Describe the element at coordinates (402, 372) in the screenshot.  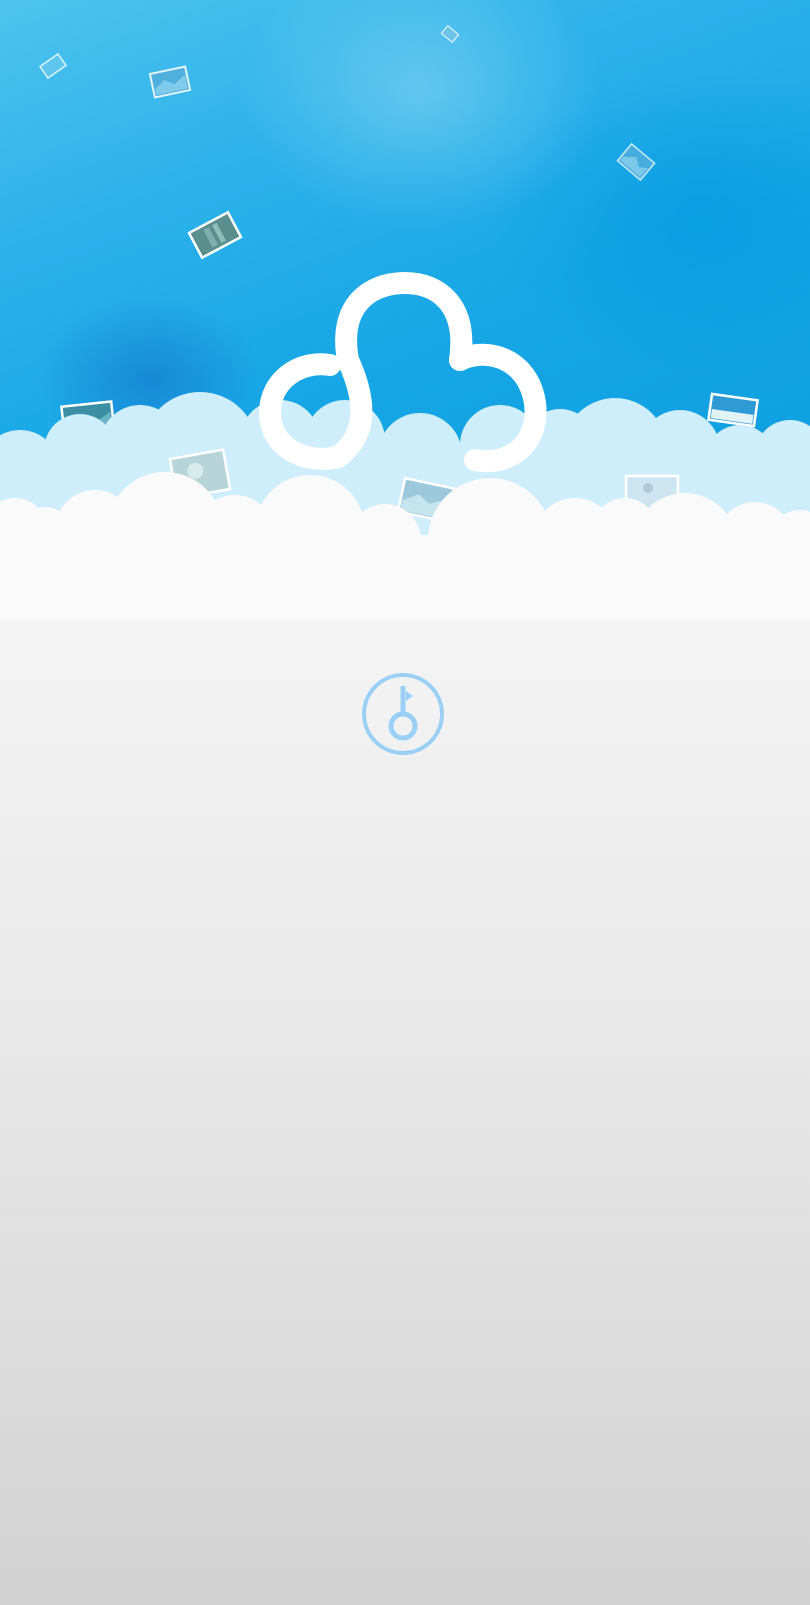
I see `cloud-logo-icon` at that location.